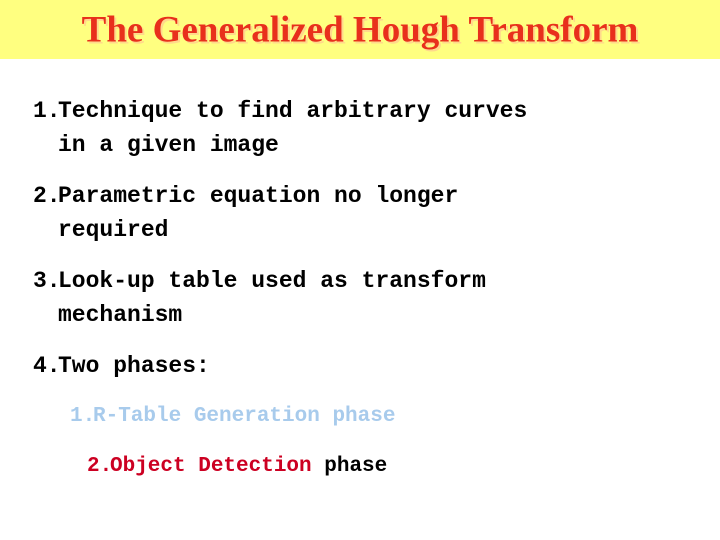  Describe the element at coordinates (100, 466) in the screenshot. I see `sub-list-item-marker: 2.` at that location.